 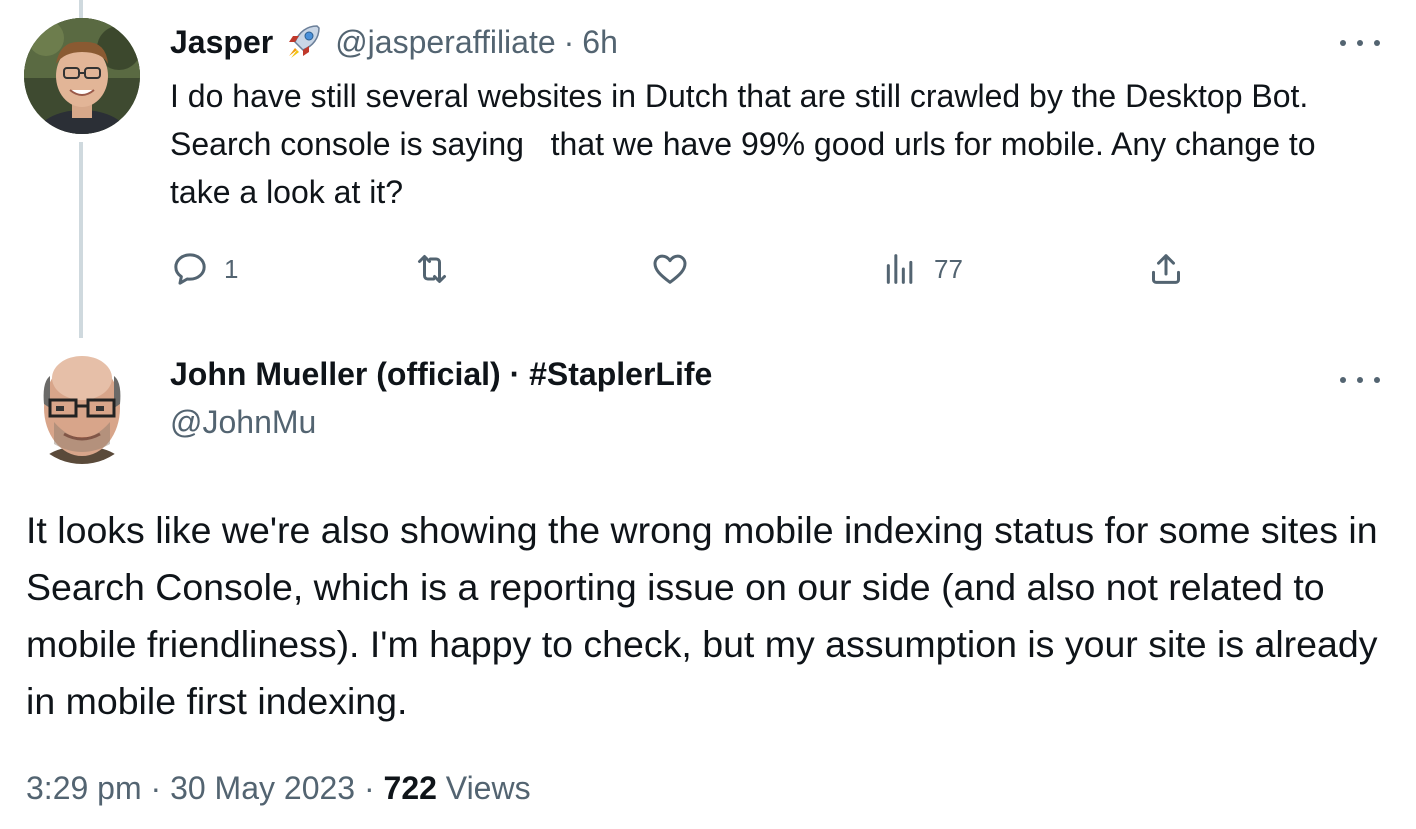 I want to click on views-label: Views, so click(x=488, y=788).